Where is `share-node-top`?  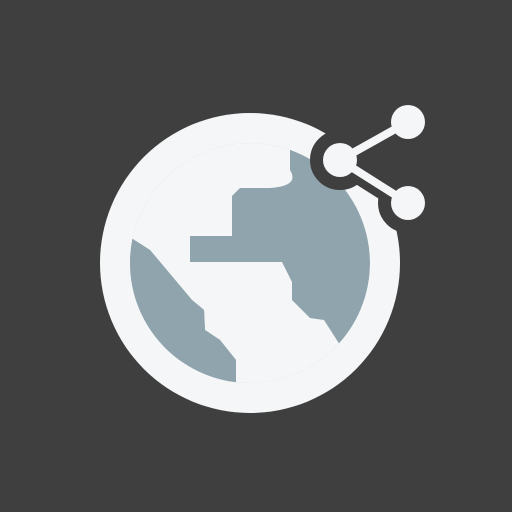
share-node-top is located at coordinates (408, 122).